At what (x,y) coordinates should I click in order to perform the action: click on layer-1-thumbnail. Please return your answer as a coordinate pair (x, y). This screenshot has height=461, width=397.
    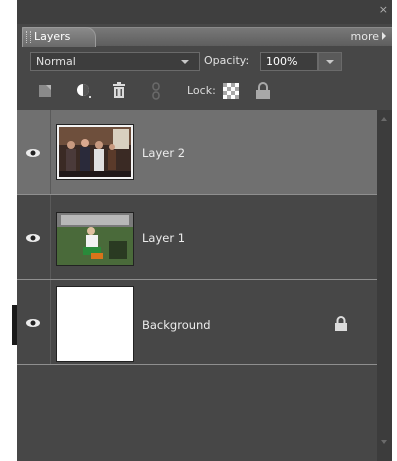
    Looking at the image, I should click on (95, 239).